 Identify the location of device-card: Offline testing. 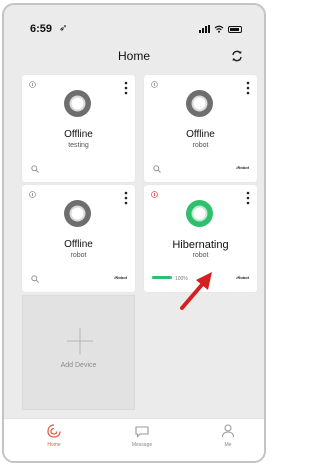
(78, 128).